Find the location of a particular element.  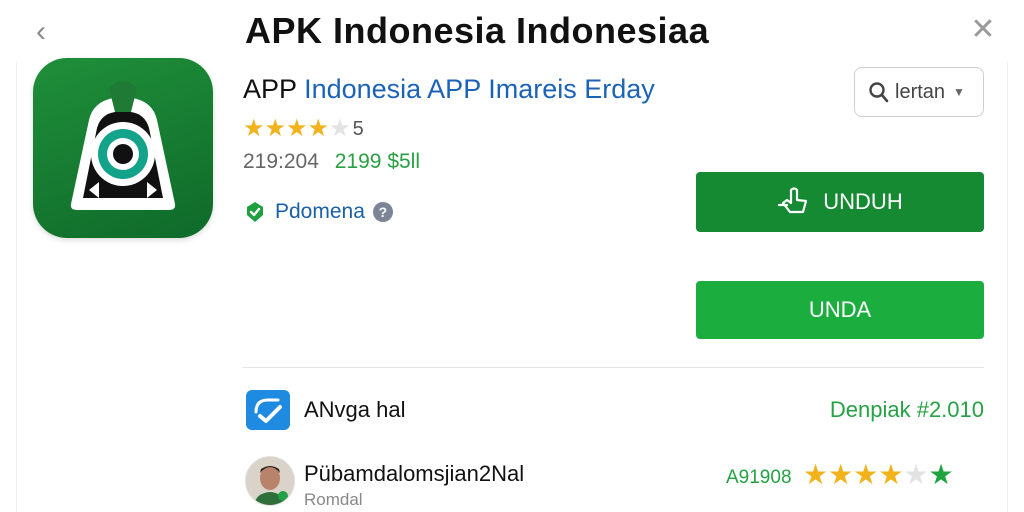

avatar is located at coordinates (270, 481).